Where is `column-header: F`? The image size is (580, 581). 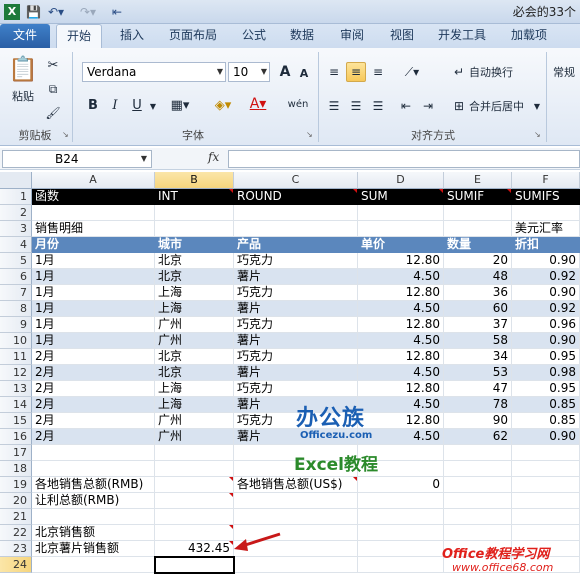
column-header: F is located at coordinates (546, 180).